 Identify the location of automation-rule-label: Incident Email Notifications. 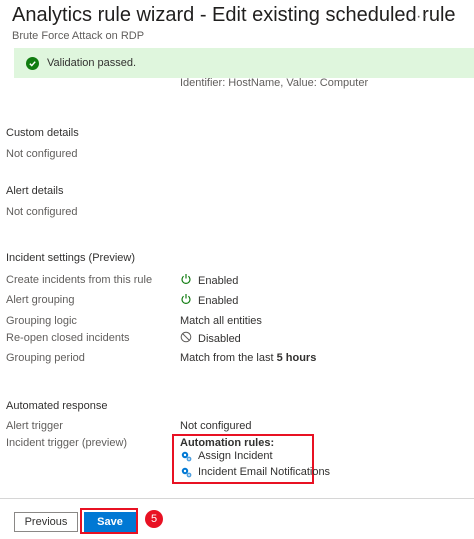
(264, 472).